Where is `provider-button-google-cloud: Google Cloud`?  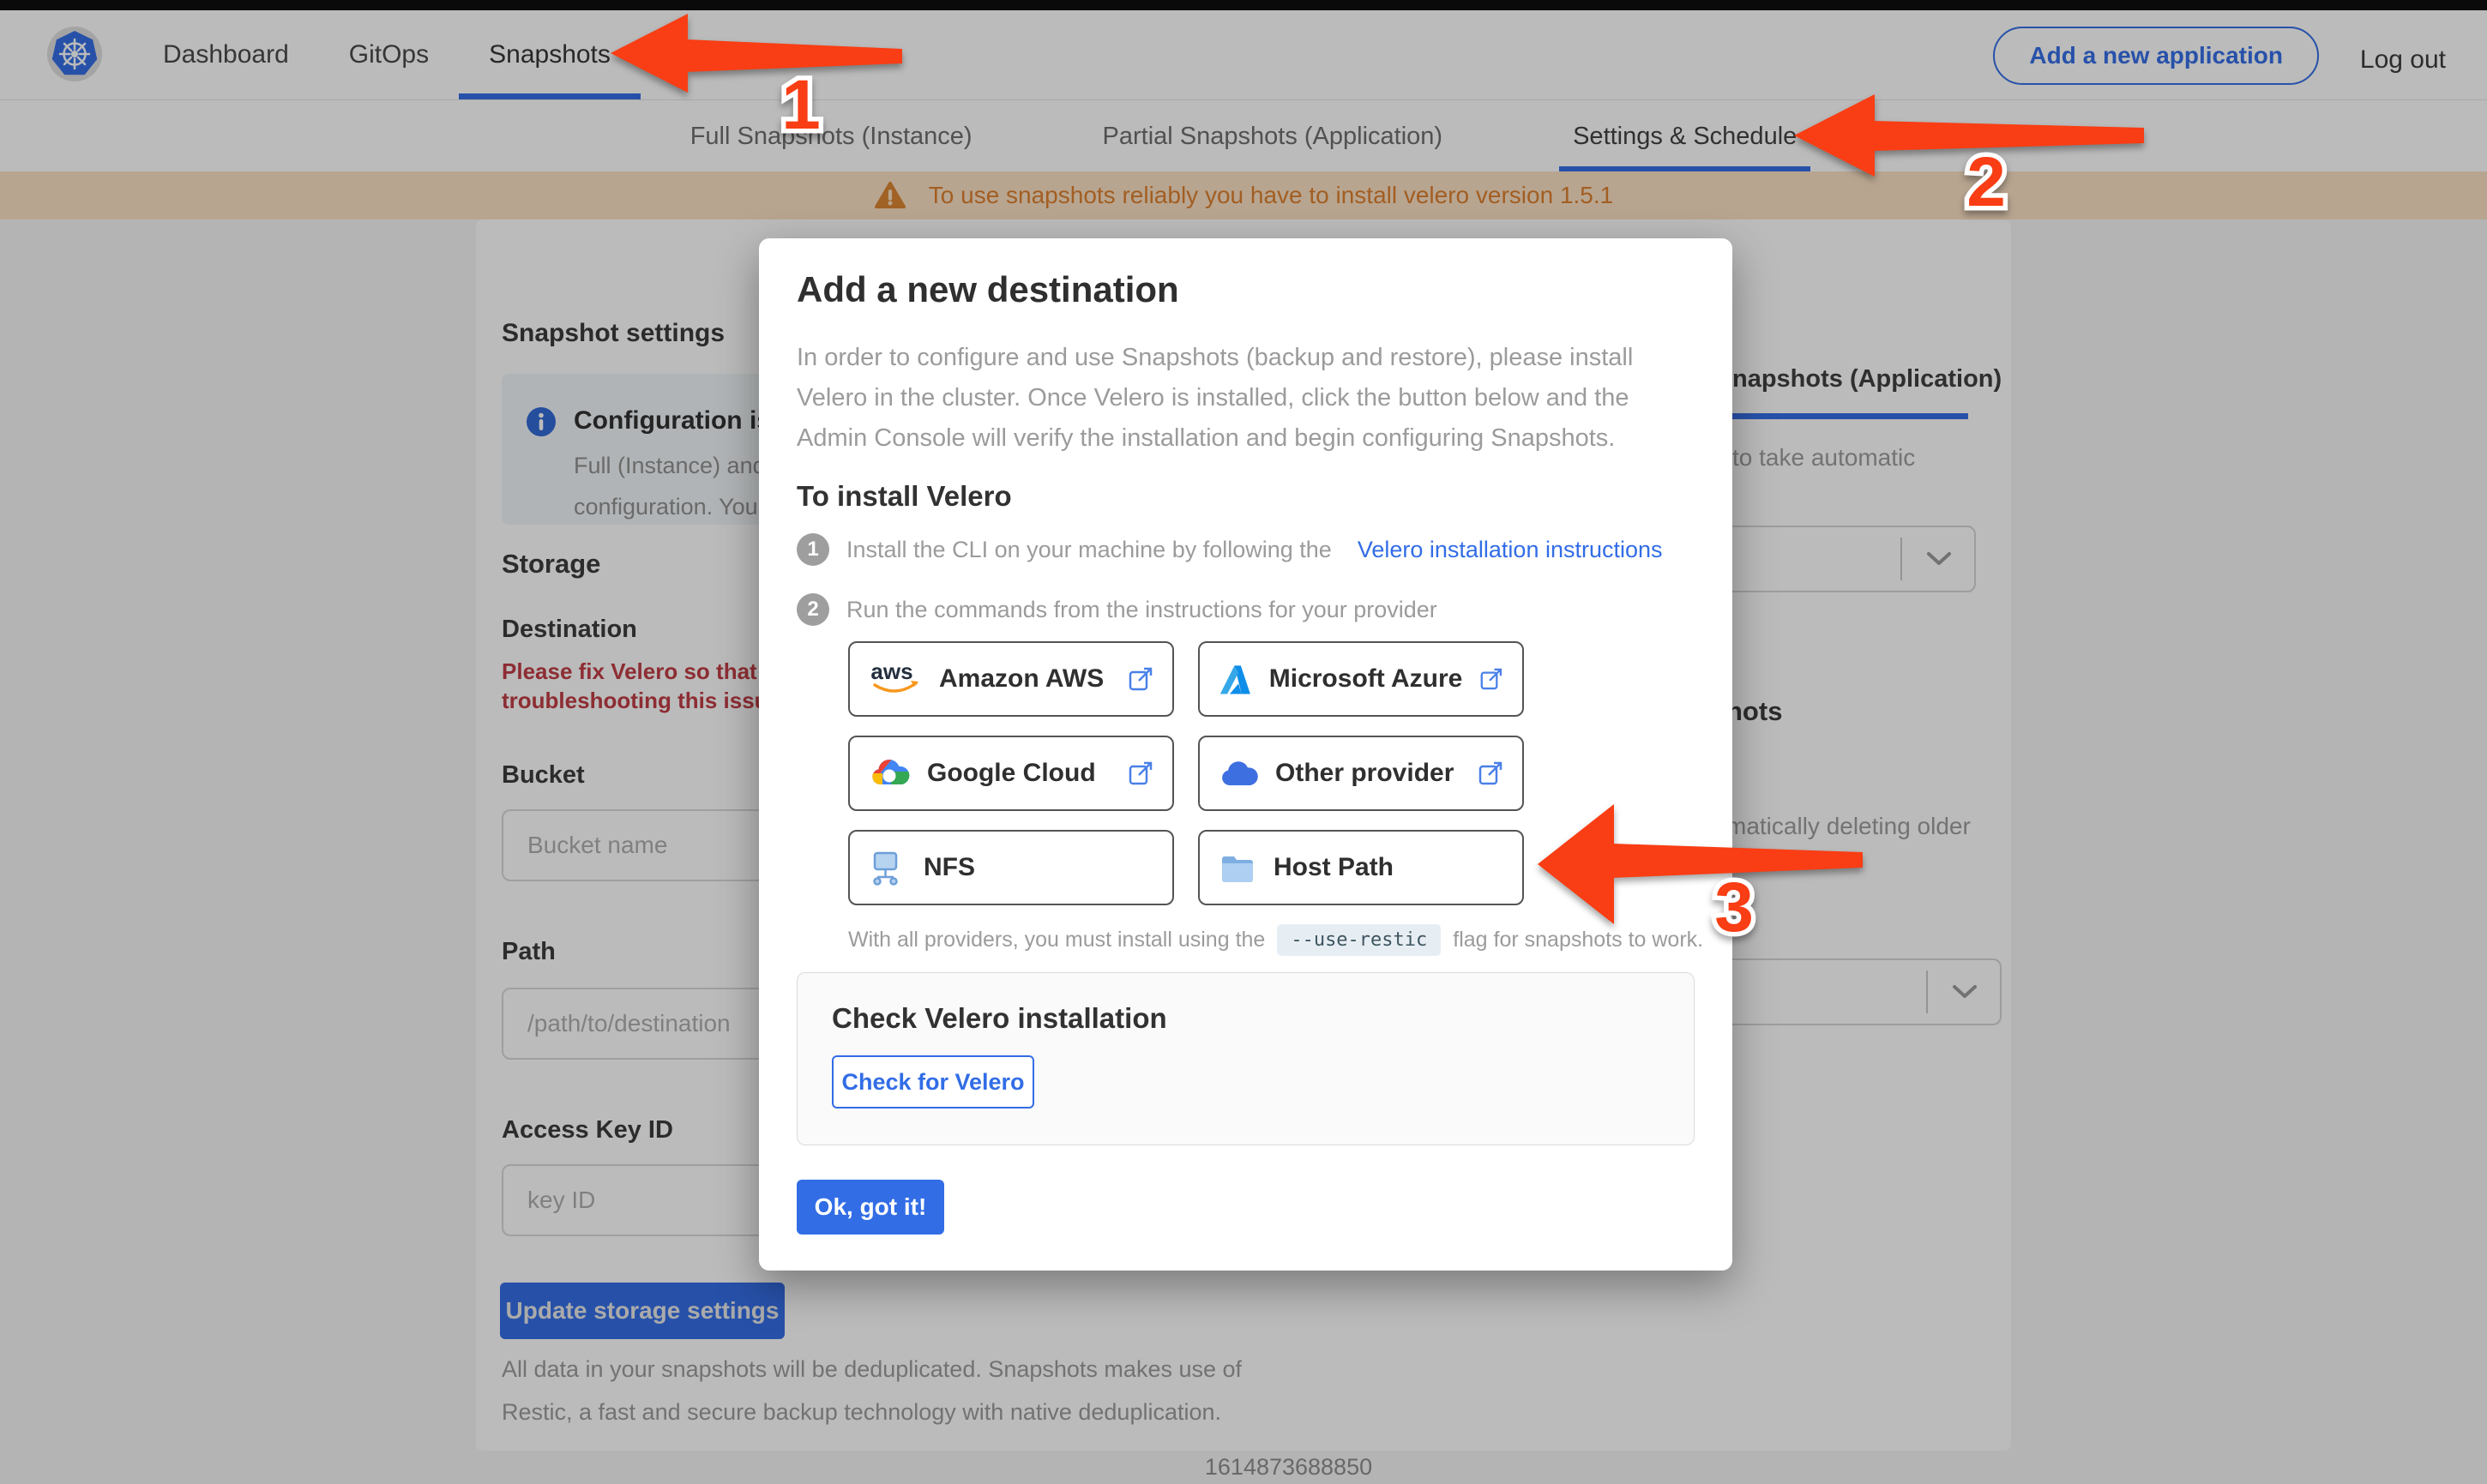 provider-button-google-cloud: Google Cloud is located at coordinates (1011, 773).